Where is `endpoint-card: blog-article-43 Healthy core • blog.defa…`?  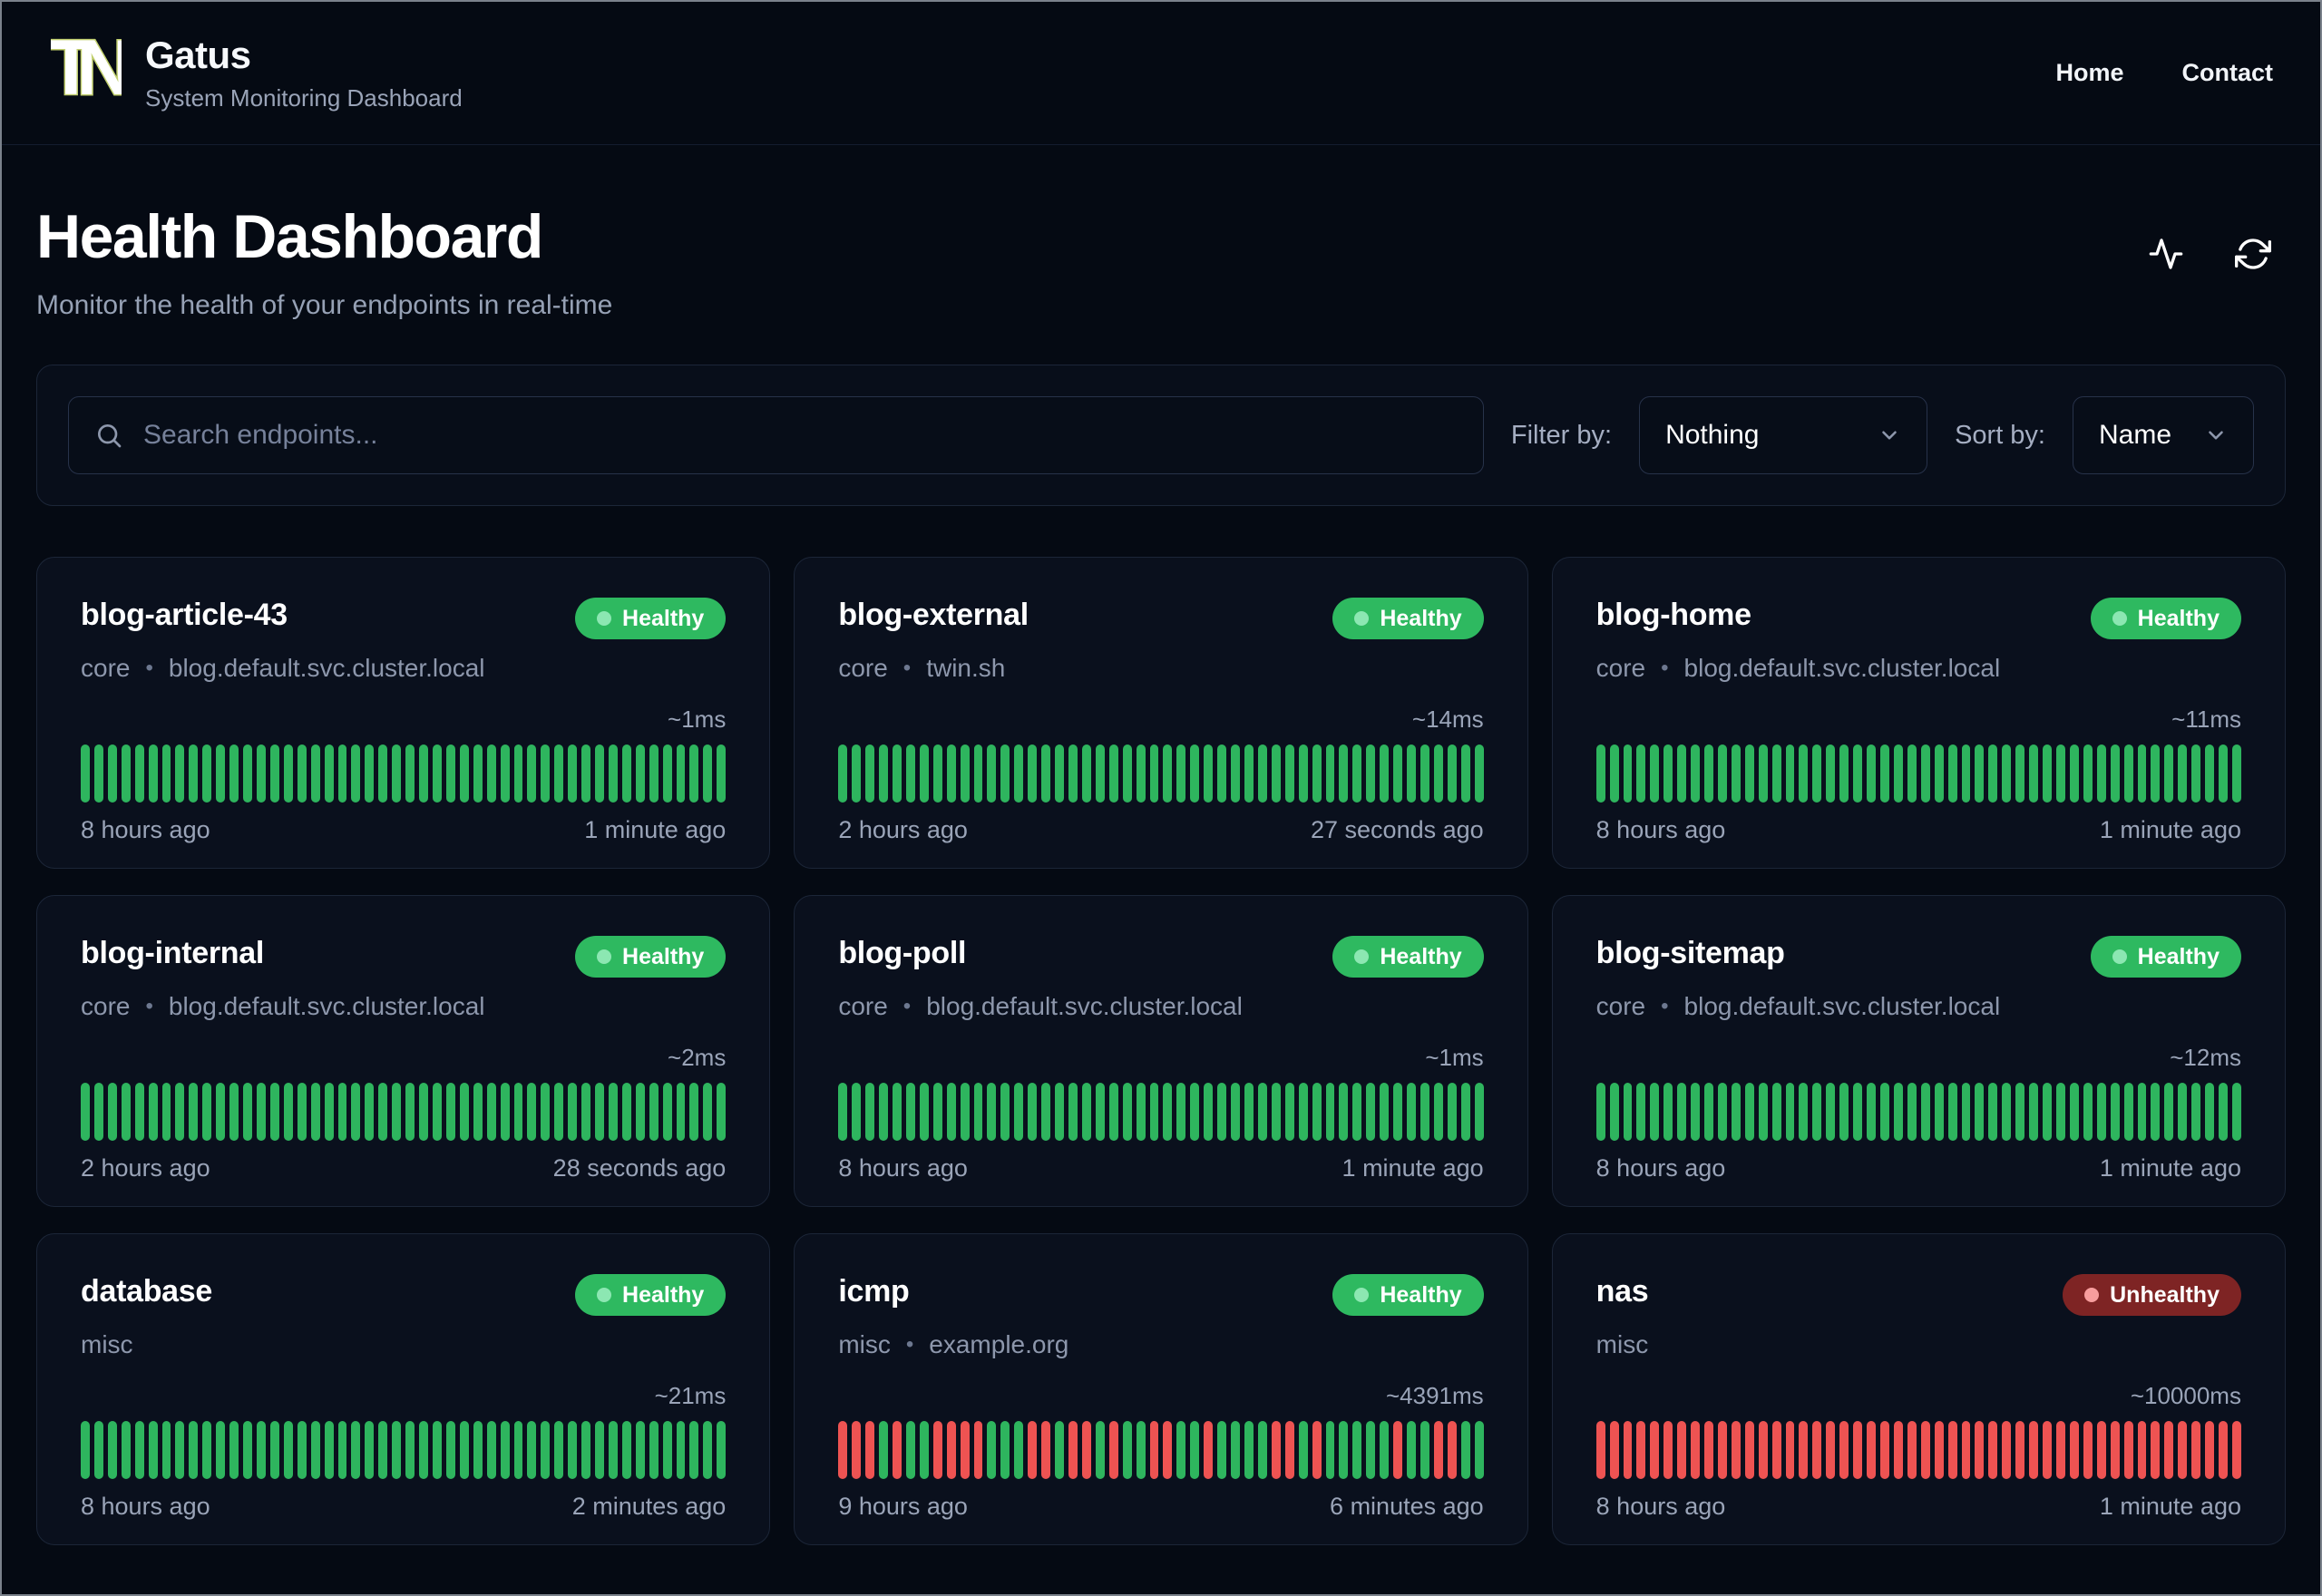 endpoint-card: blog-article-43 Healthy core • blog.defa… is located at coordinates (403, 713).